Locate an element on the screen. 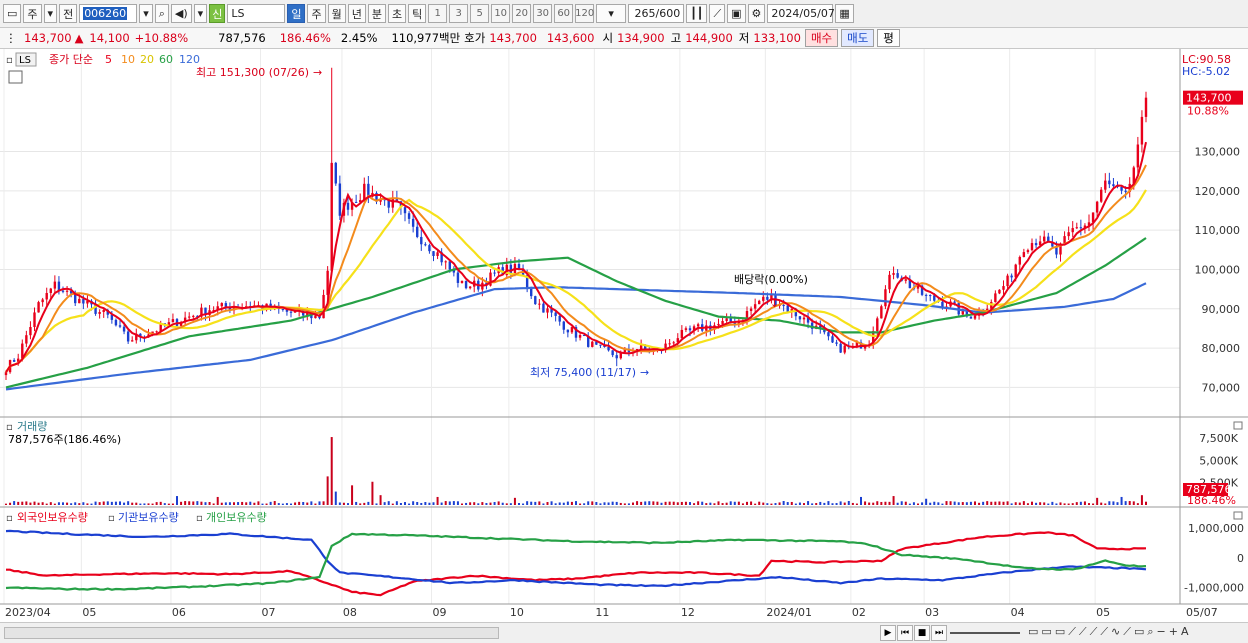  data-count-field: 265/600 is located at coordinates (656, 13).